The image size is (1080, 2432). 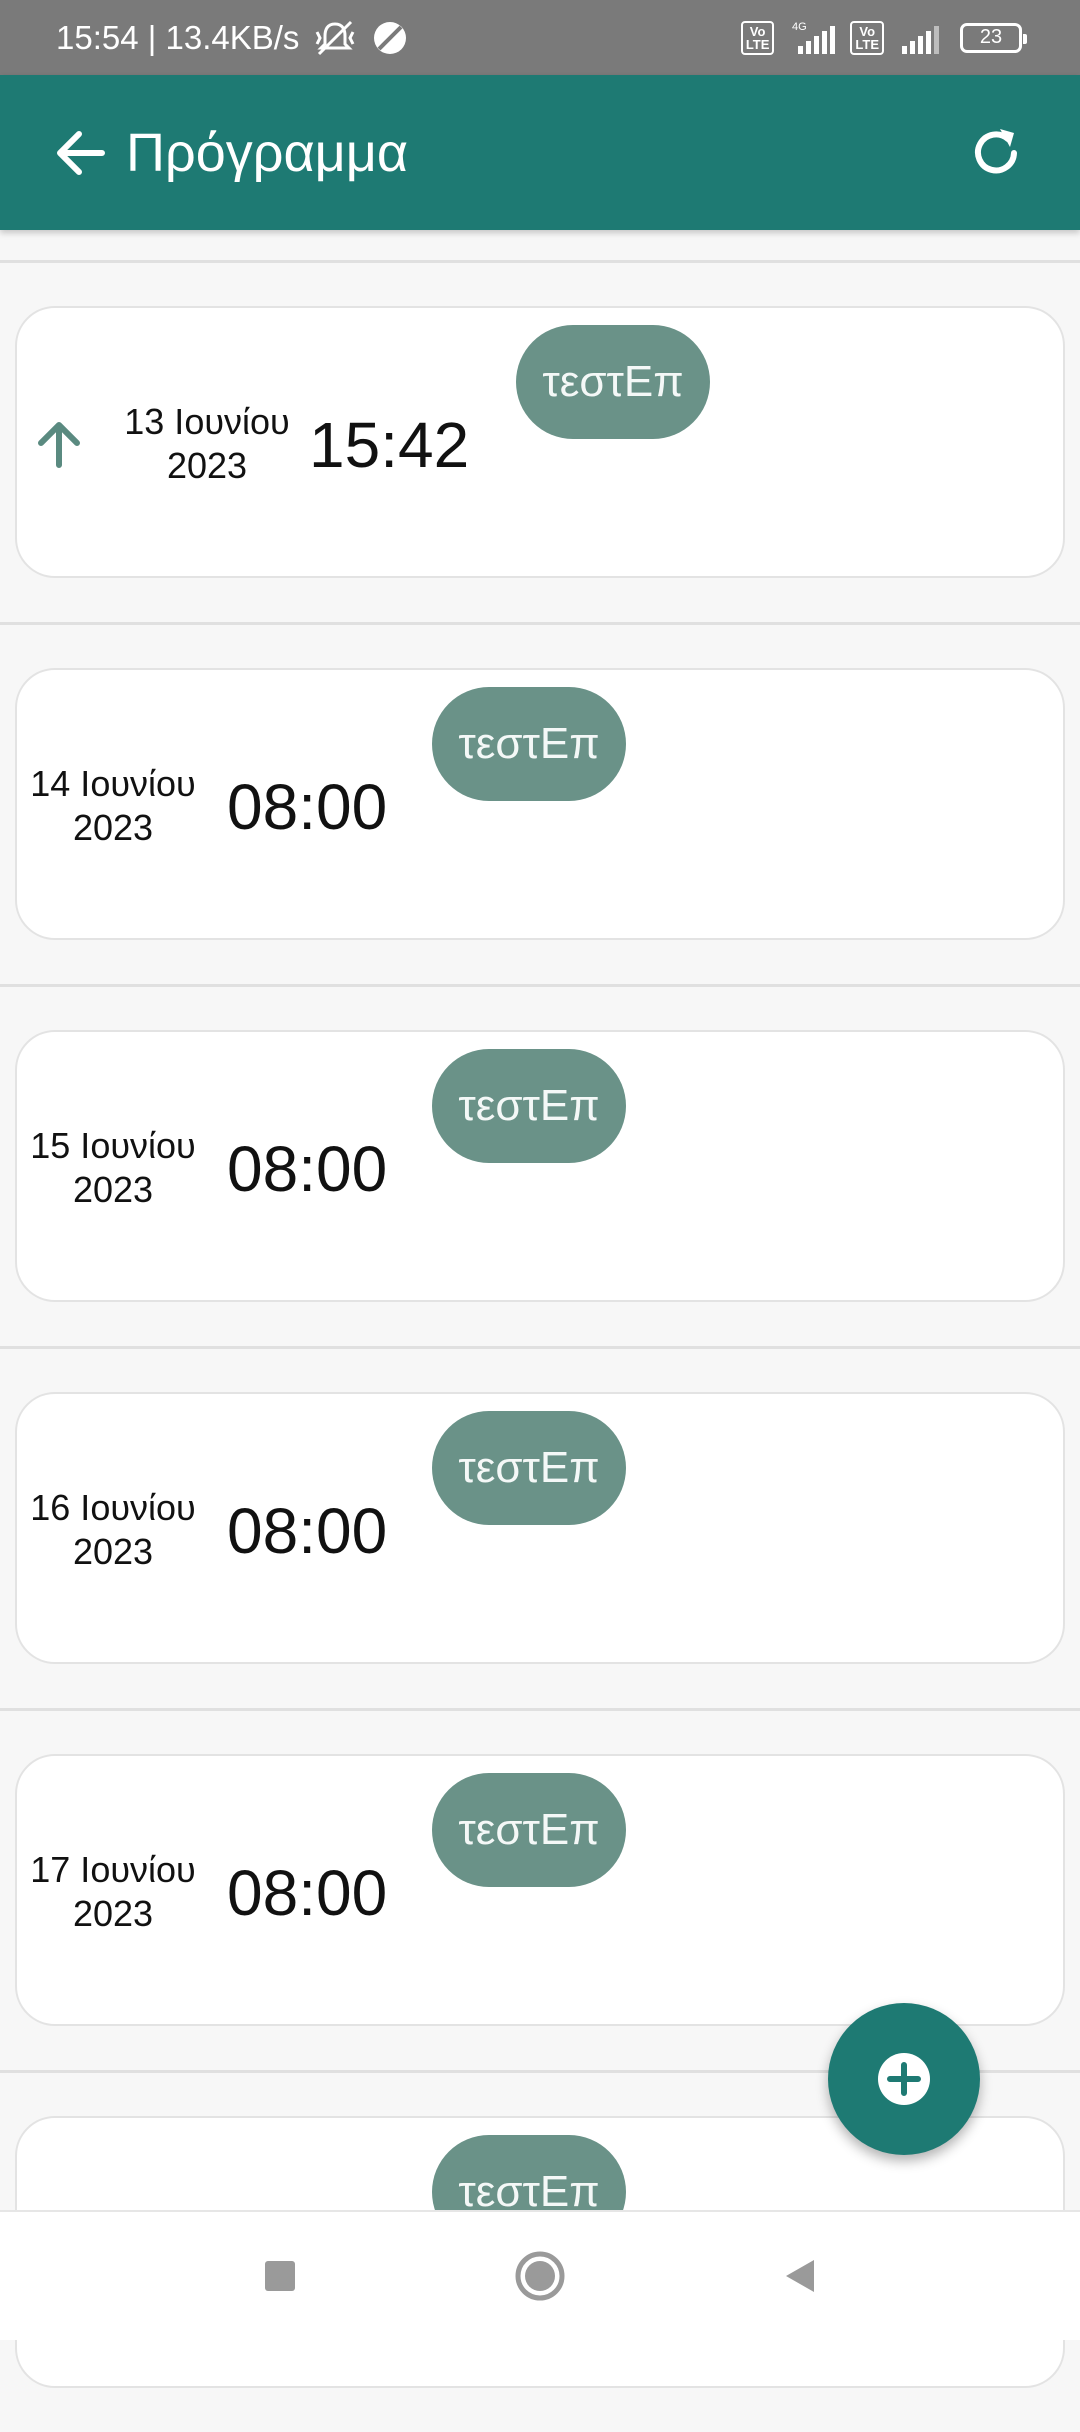 I want to click on refresh-icon, so click(x=996, y=150).